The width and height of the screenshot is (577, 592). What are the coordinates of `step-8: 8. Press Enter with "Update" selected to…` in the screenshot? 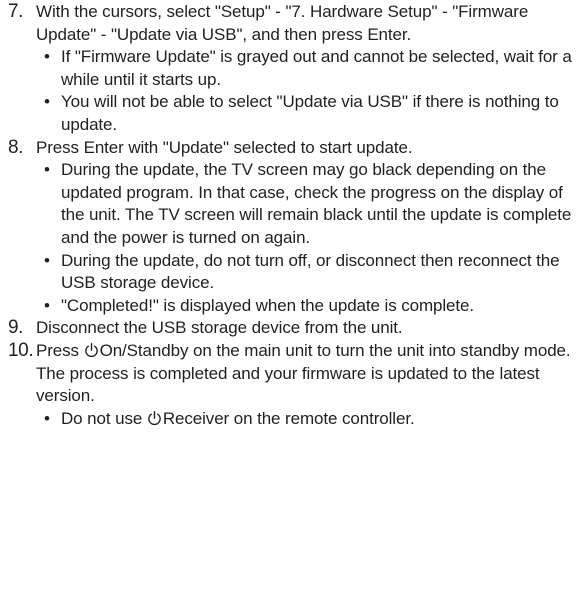 It's located at (290, 148).